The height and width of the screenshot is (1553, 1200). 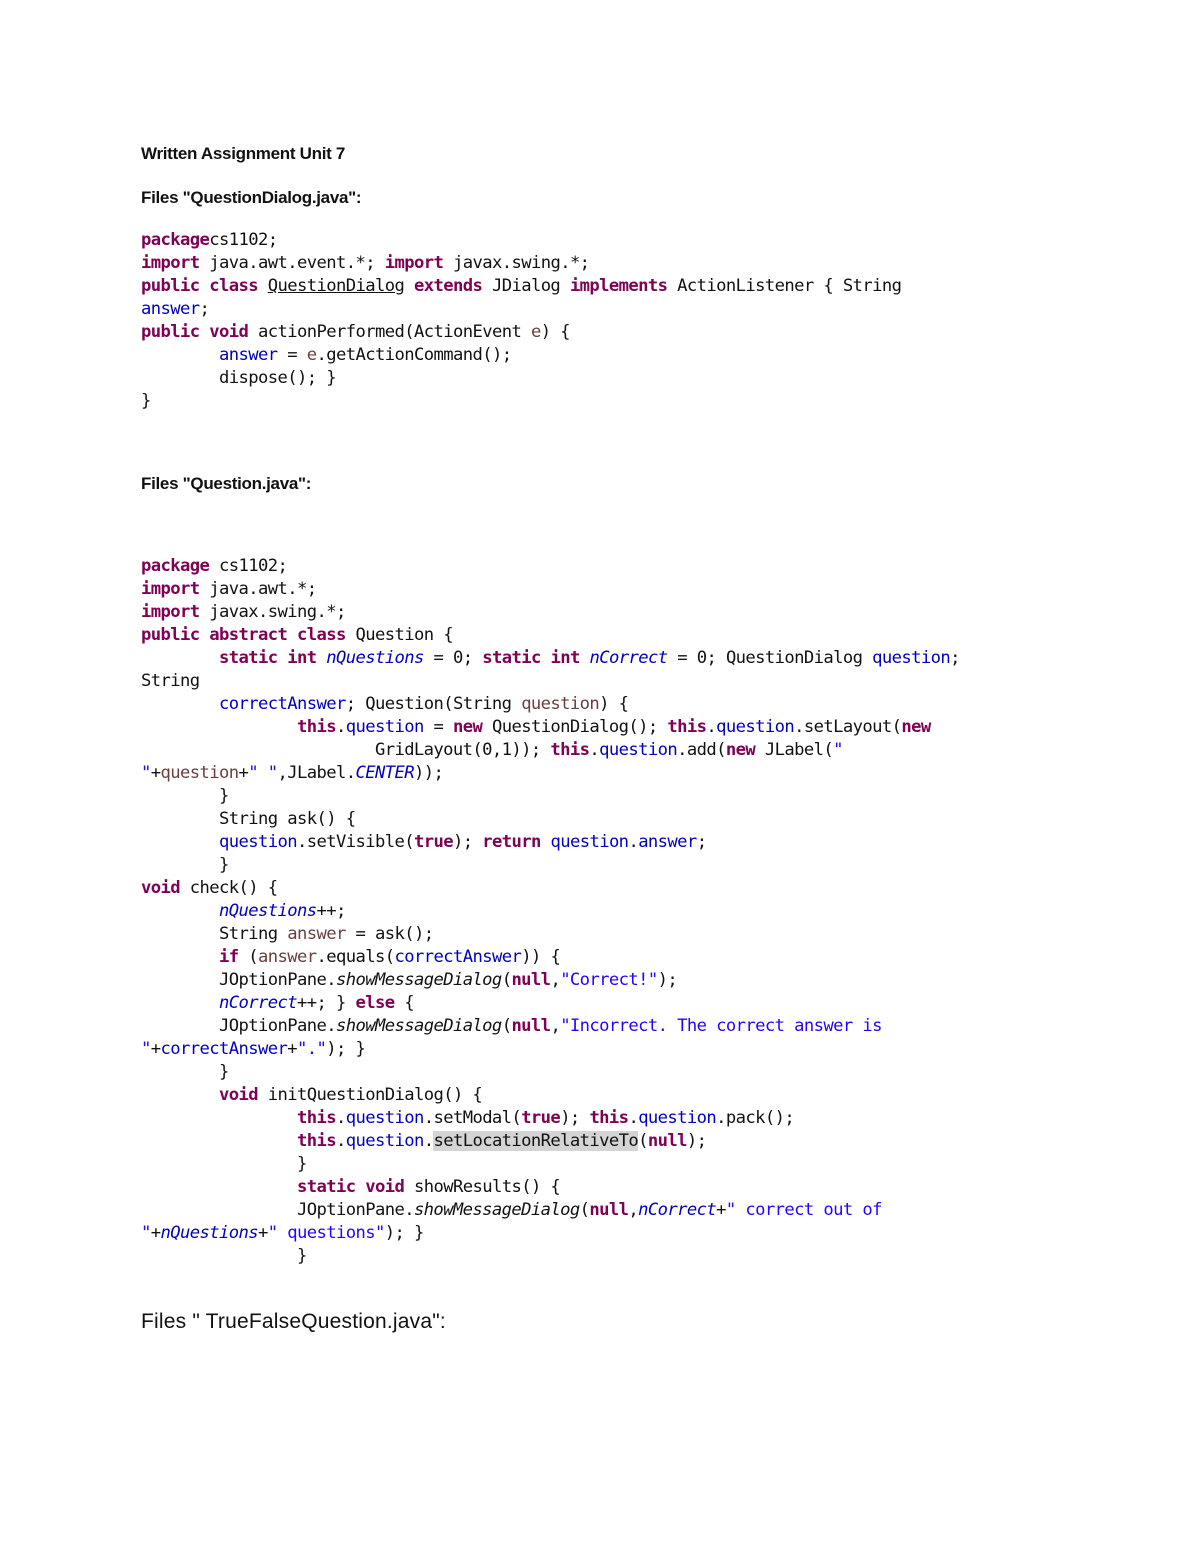 What do you see at coordinates (848, 727) in the screenshot?
I see `code-token: .setLayout(` at bounding box center [848, 727].